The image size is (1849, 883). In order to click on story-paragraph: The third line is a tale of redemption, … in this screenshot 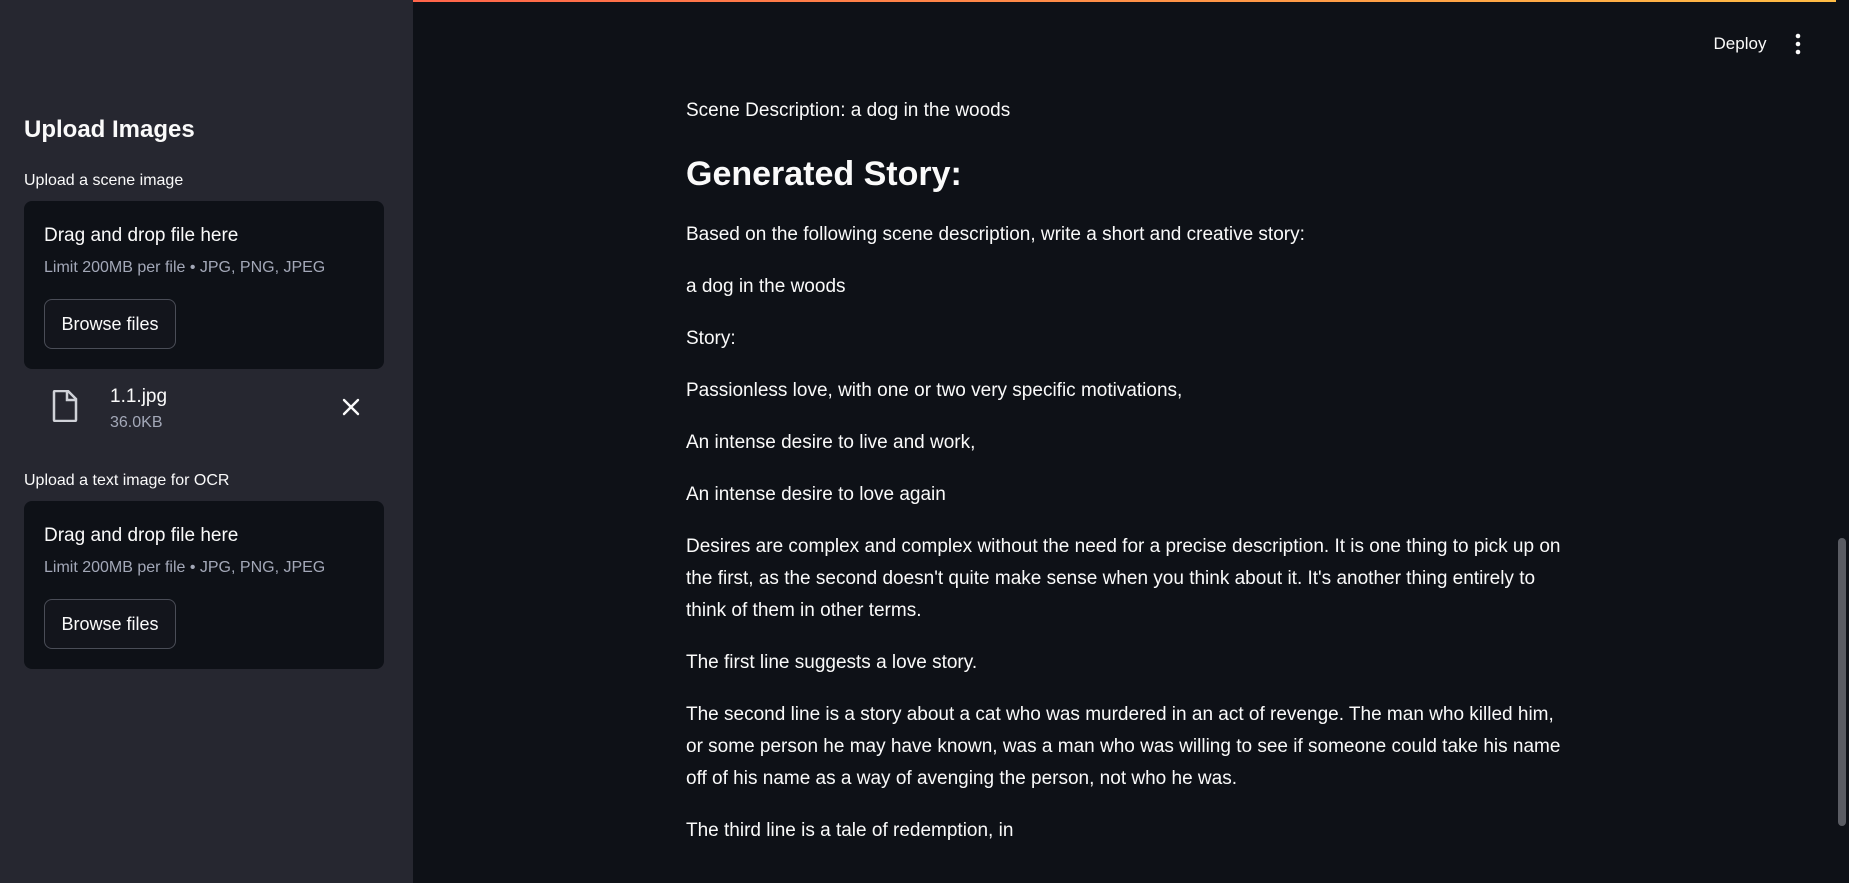, I will do `click(850, 830)`.